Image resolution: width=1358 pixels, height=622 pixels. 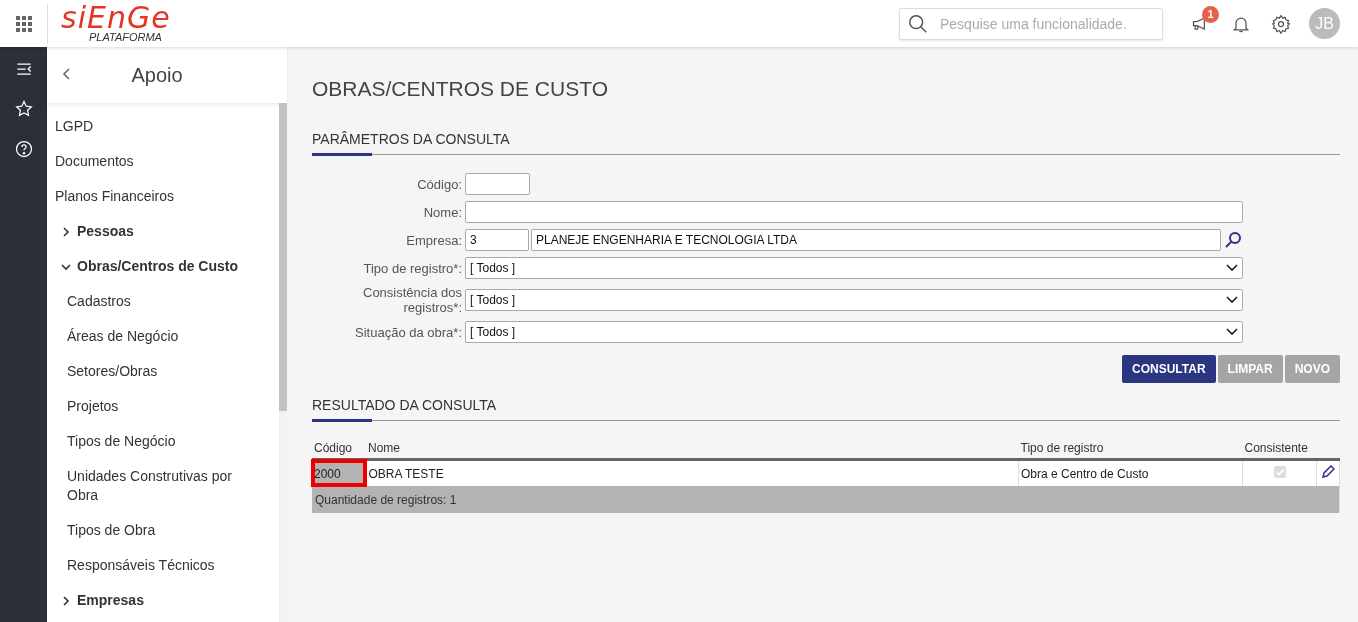 What do you see at coordinates (163, 371) in the screenshot?
I see `sidebar-subitem: Setores/Obras` at bounding box center [163, 371].